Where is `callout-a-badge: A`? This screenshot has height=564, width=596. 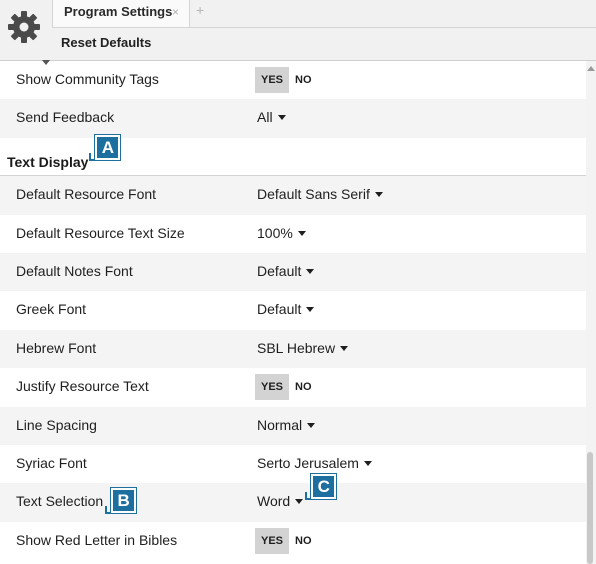 callout-a-badge: A is located at coordinates (108, 147).